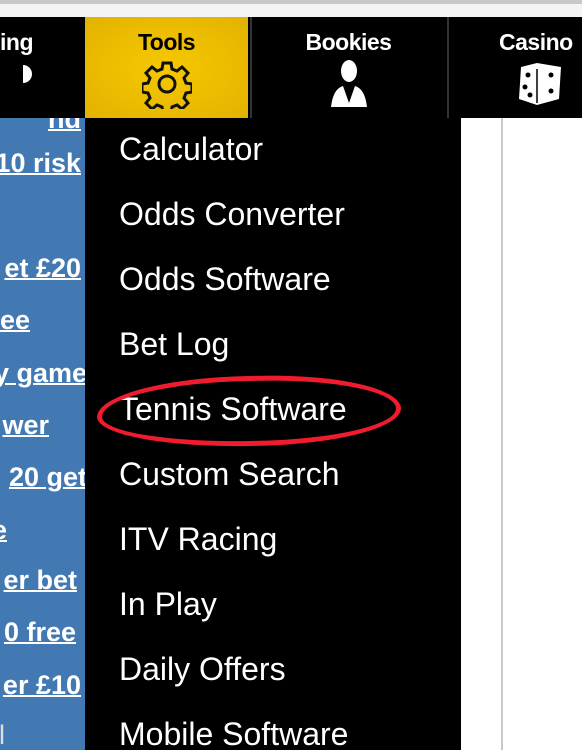 This screenshot has width=582, height=753. What do you see at coordinates (40, 632) in the screenshot?
I see `promo-link: 0 free` at bounding box center [40, 632].